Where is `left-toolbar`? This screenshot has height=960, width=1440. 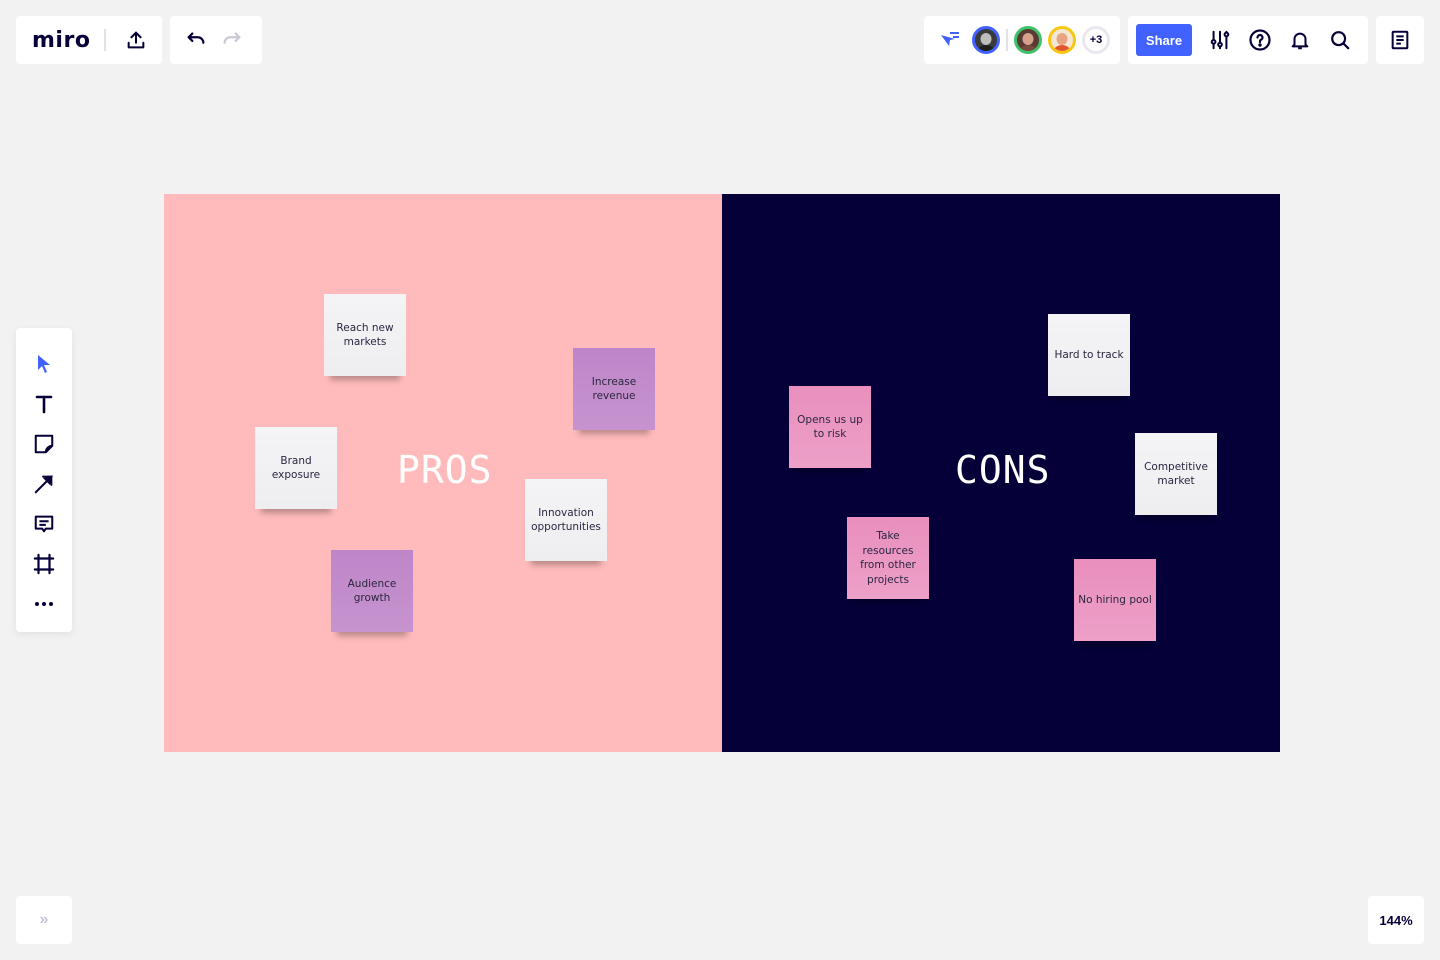
left-toolbar is located at coordinates (44, 480).